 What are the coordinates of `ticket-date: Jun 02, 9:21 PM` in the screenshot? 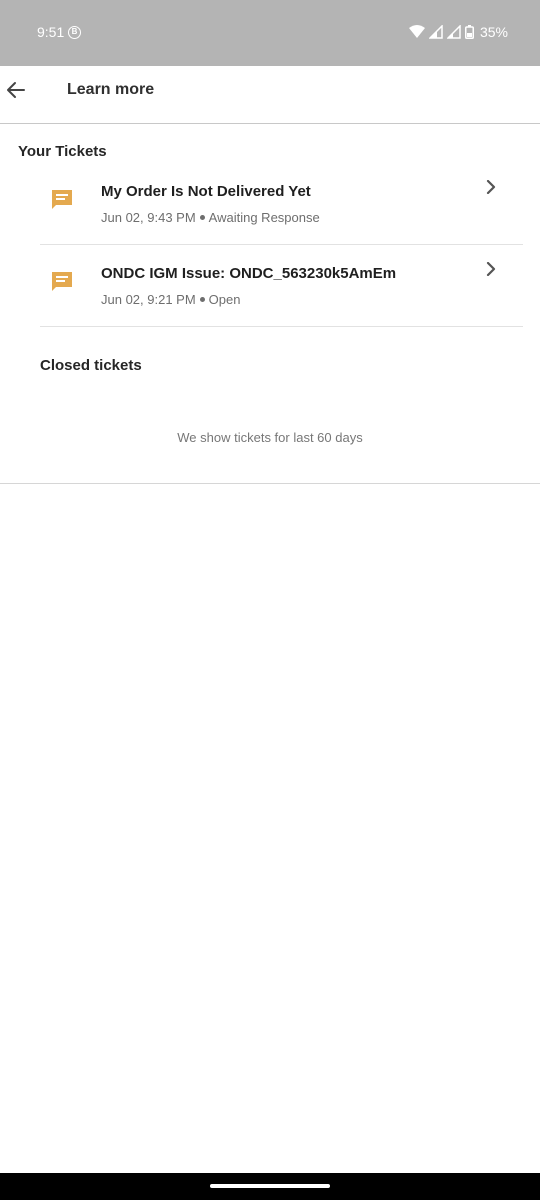 It's located at (148, 299).